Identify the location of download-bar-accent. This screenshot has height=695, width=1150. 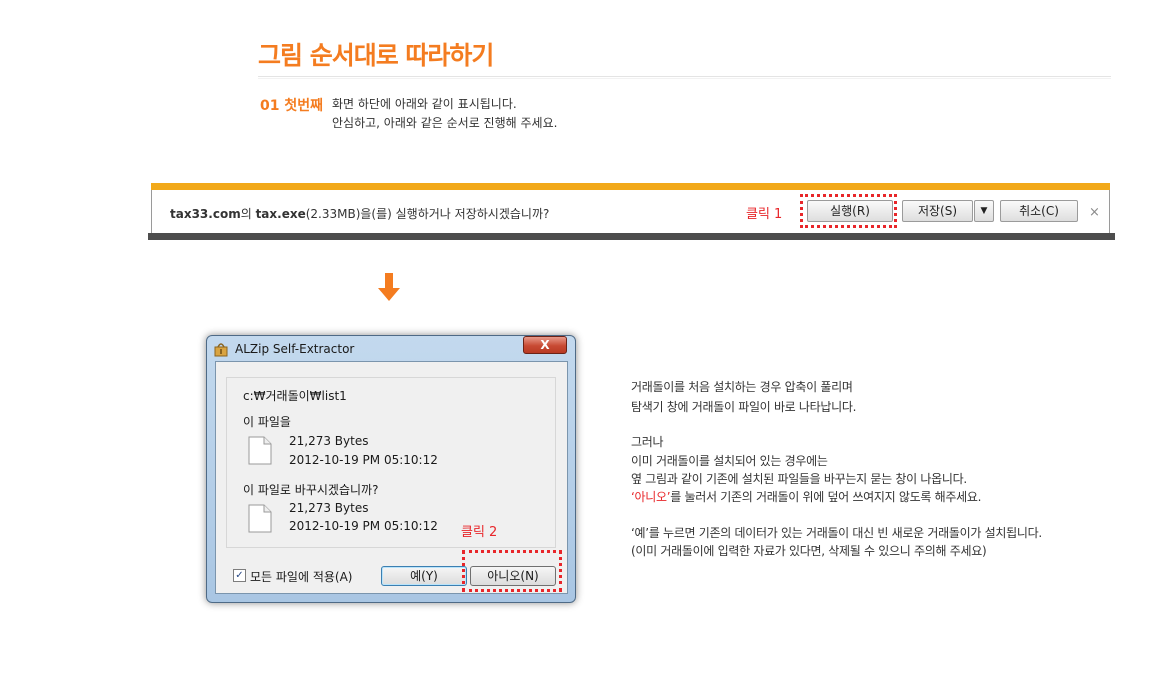
(630, 186).